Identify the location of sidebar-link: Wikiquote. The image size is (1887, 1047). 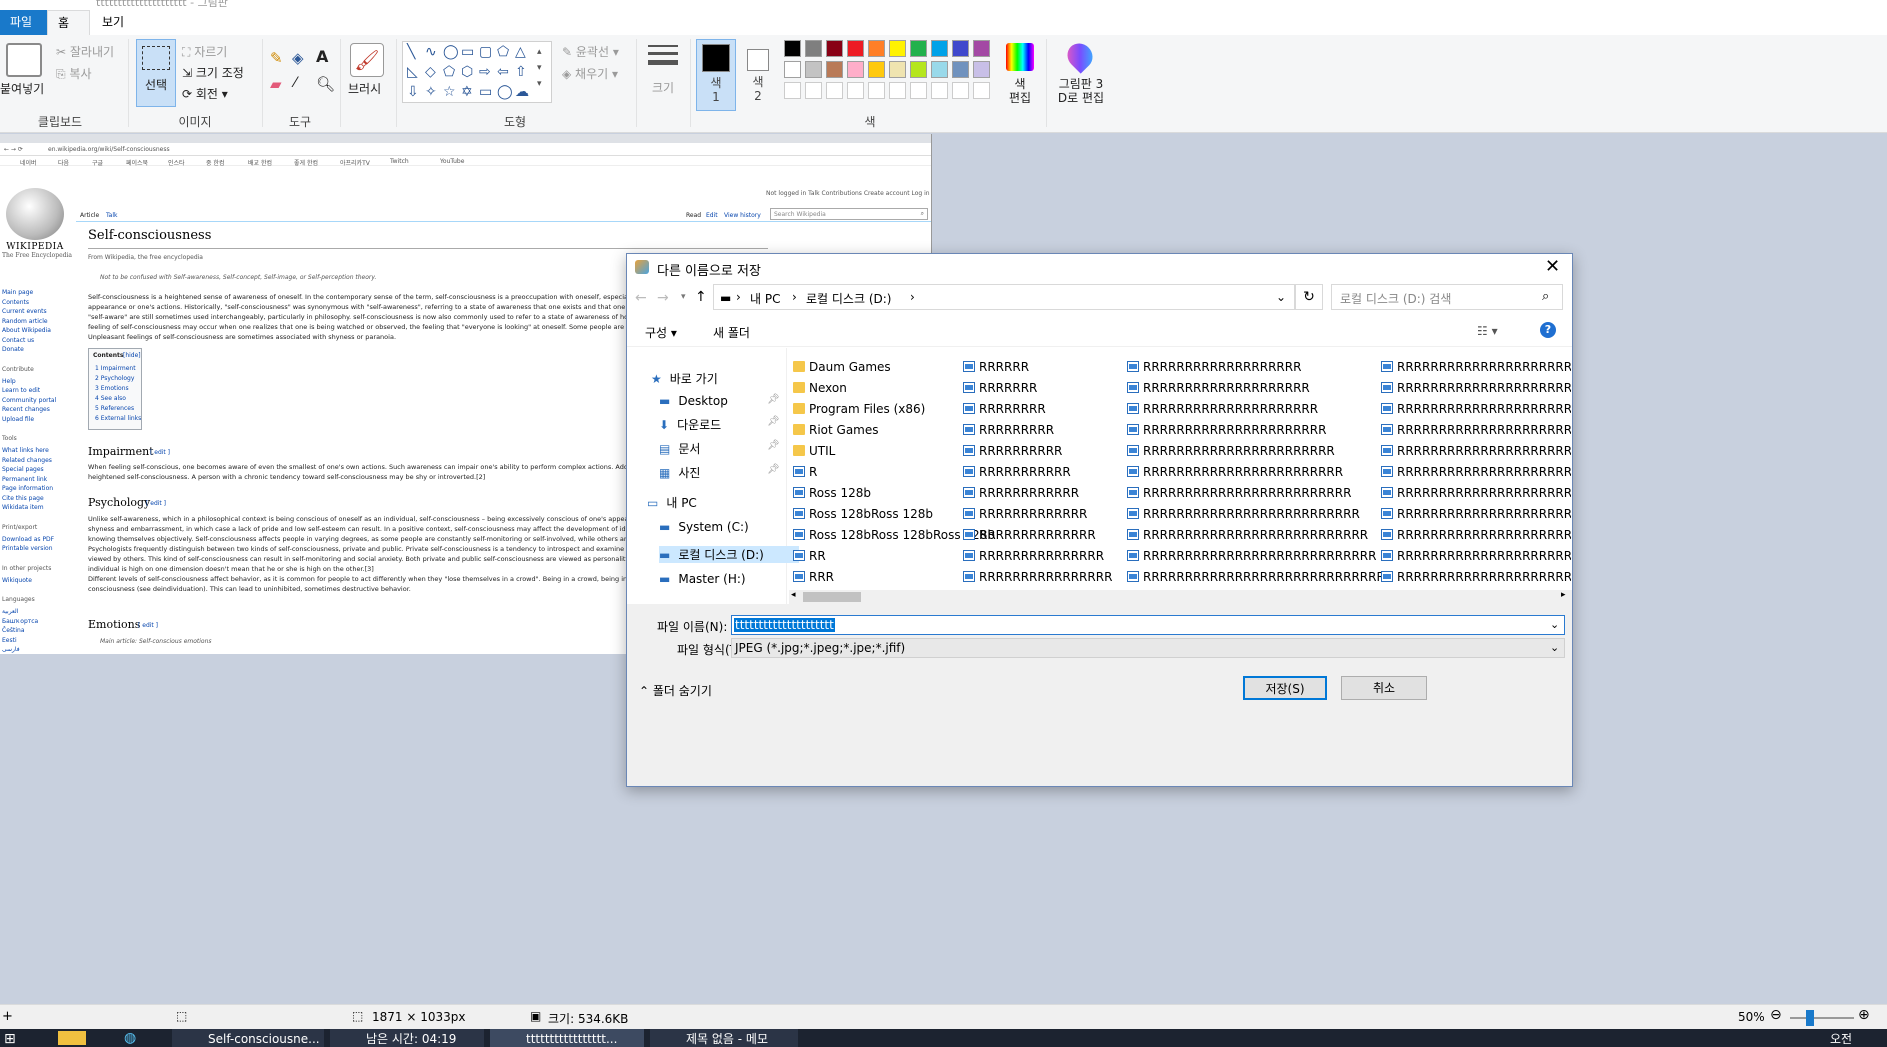
(17, 581).